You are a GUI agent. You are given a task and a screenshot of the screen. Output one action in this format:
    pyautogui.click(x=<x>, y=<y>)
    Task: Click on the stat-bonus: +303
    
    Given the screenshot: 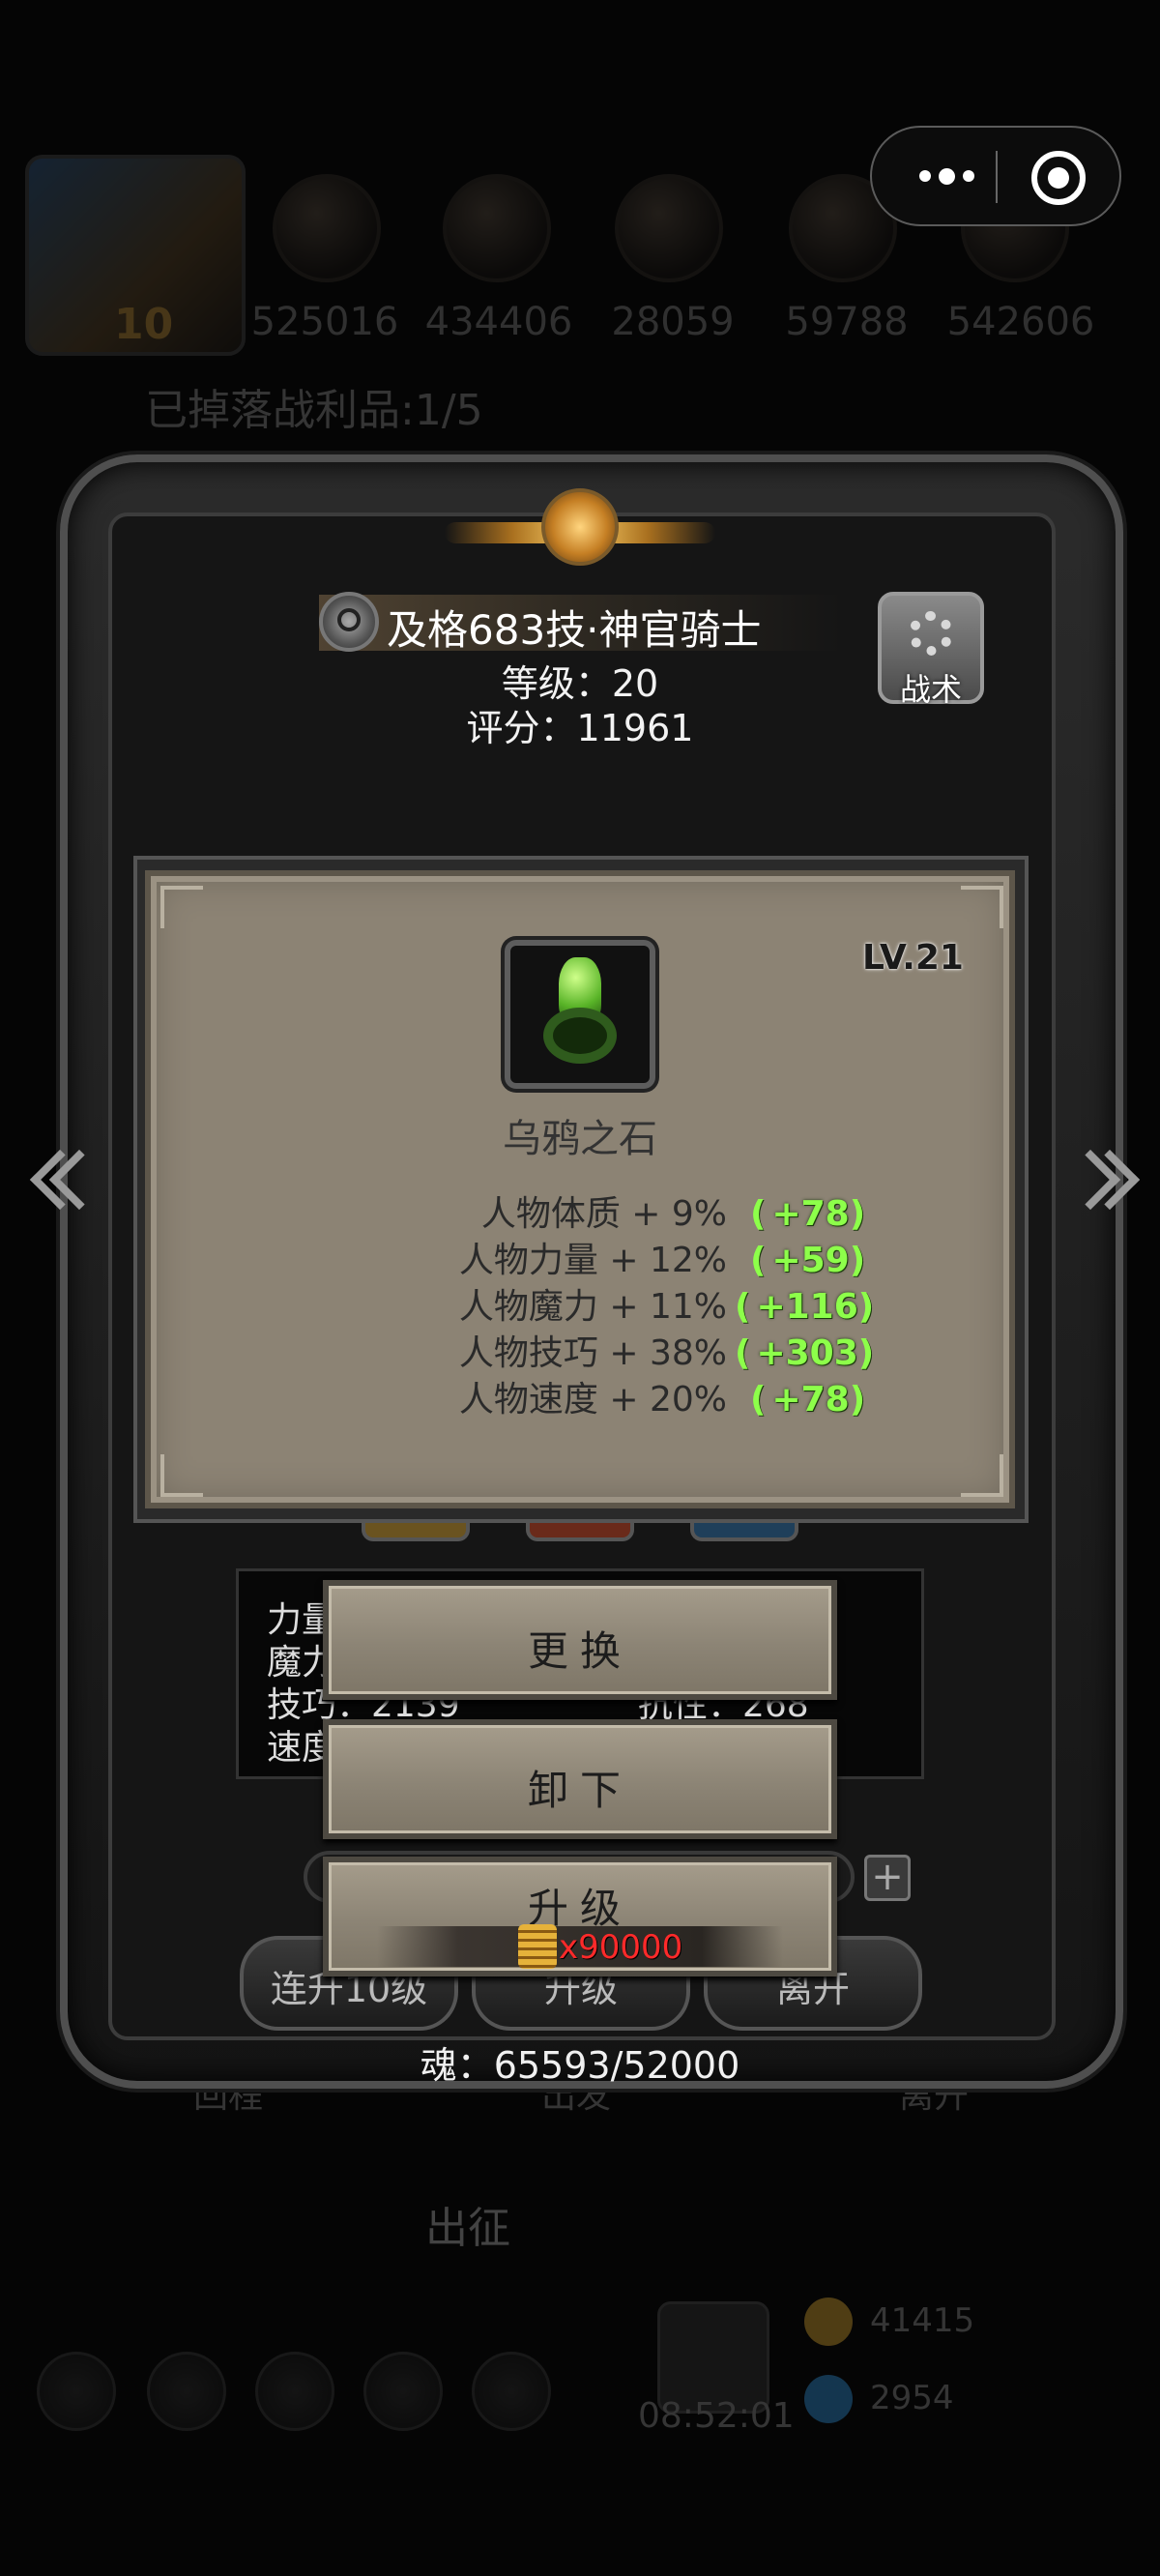 What is the action you would take?
    pyautogui.click(x=807, y=1353)
    